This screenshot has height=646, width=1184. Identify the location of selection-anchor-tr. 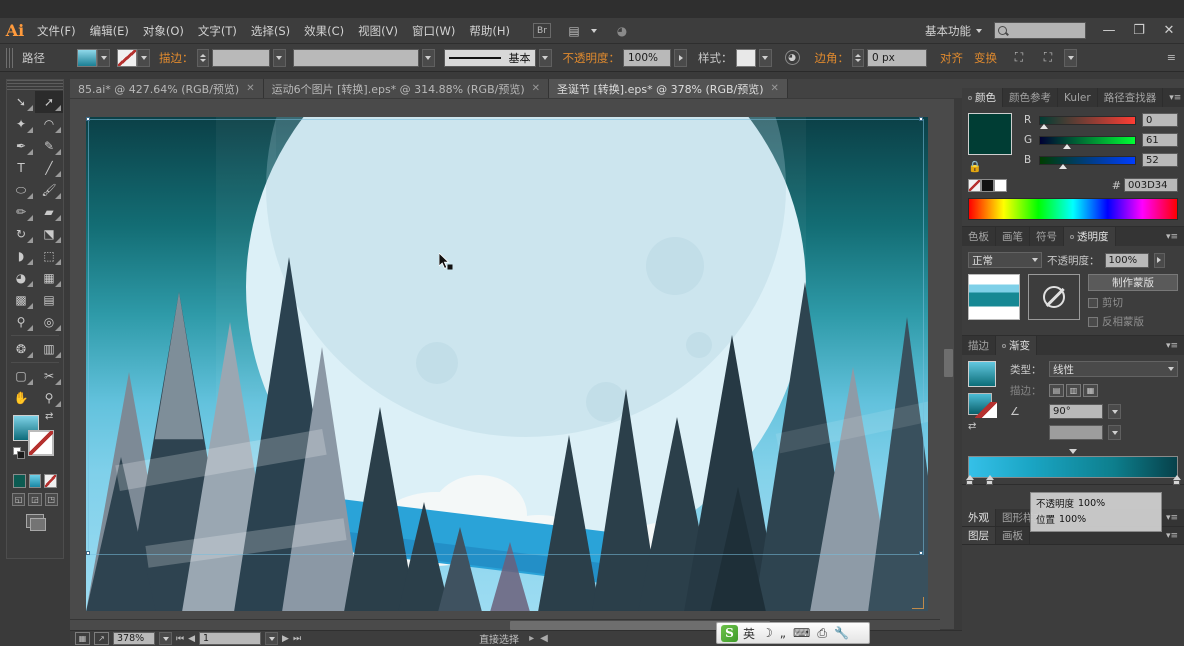
(921, 119).